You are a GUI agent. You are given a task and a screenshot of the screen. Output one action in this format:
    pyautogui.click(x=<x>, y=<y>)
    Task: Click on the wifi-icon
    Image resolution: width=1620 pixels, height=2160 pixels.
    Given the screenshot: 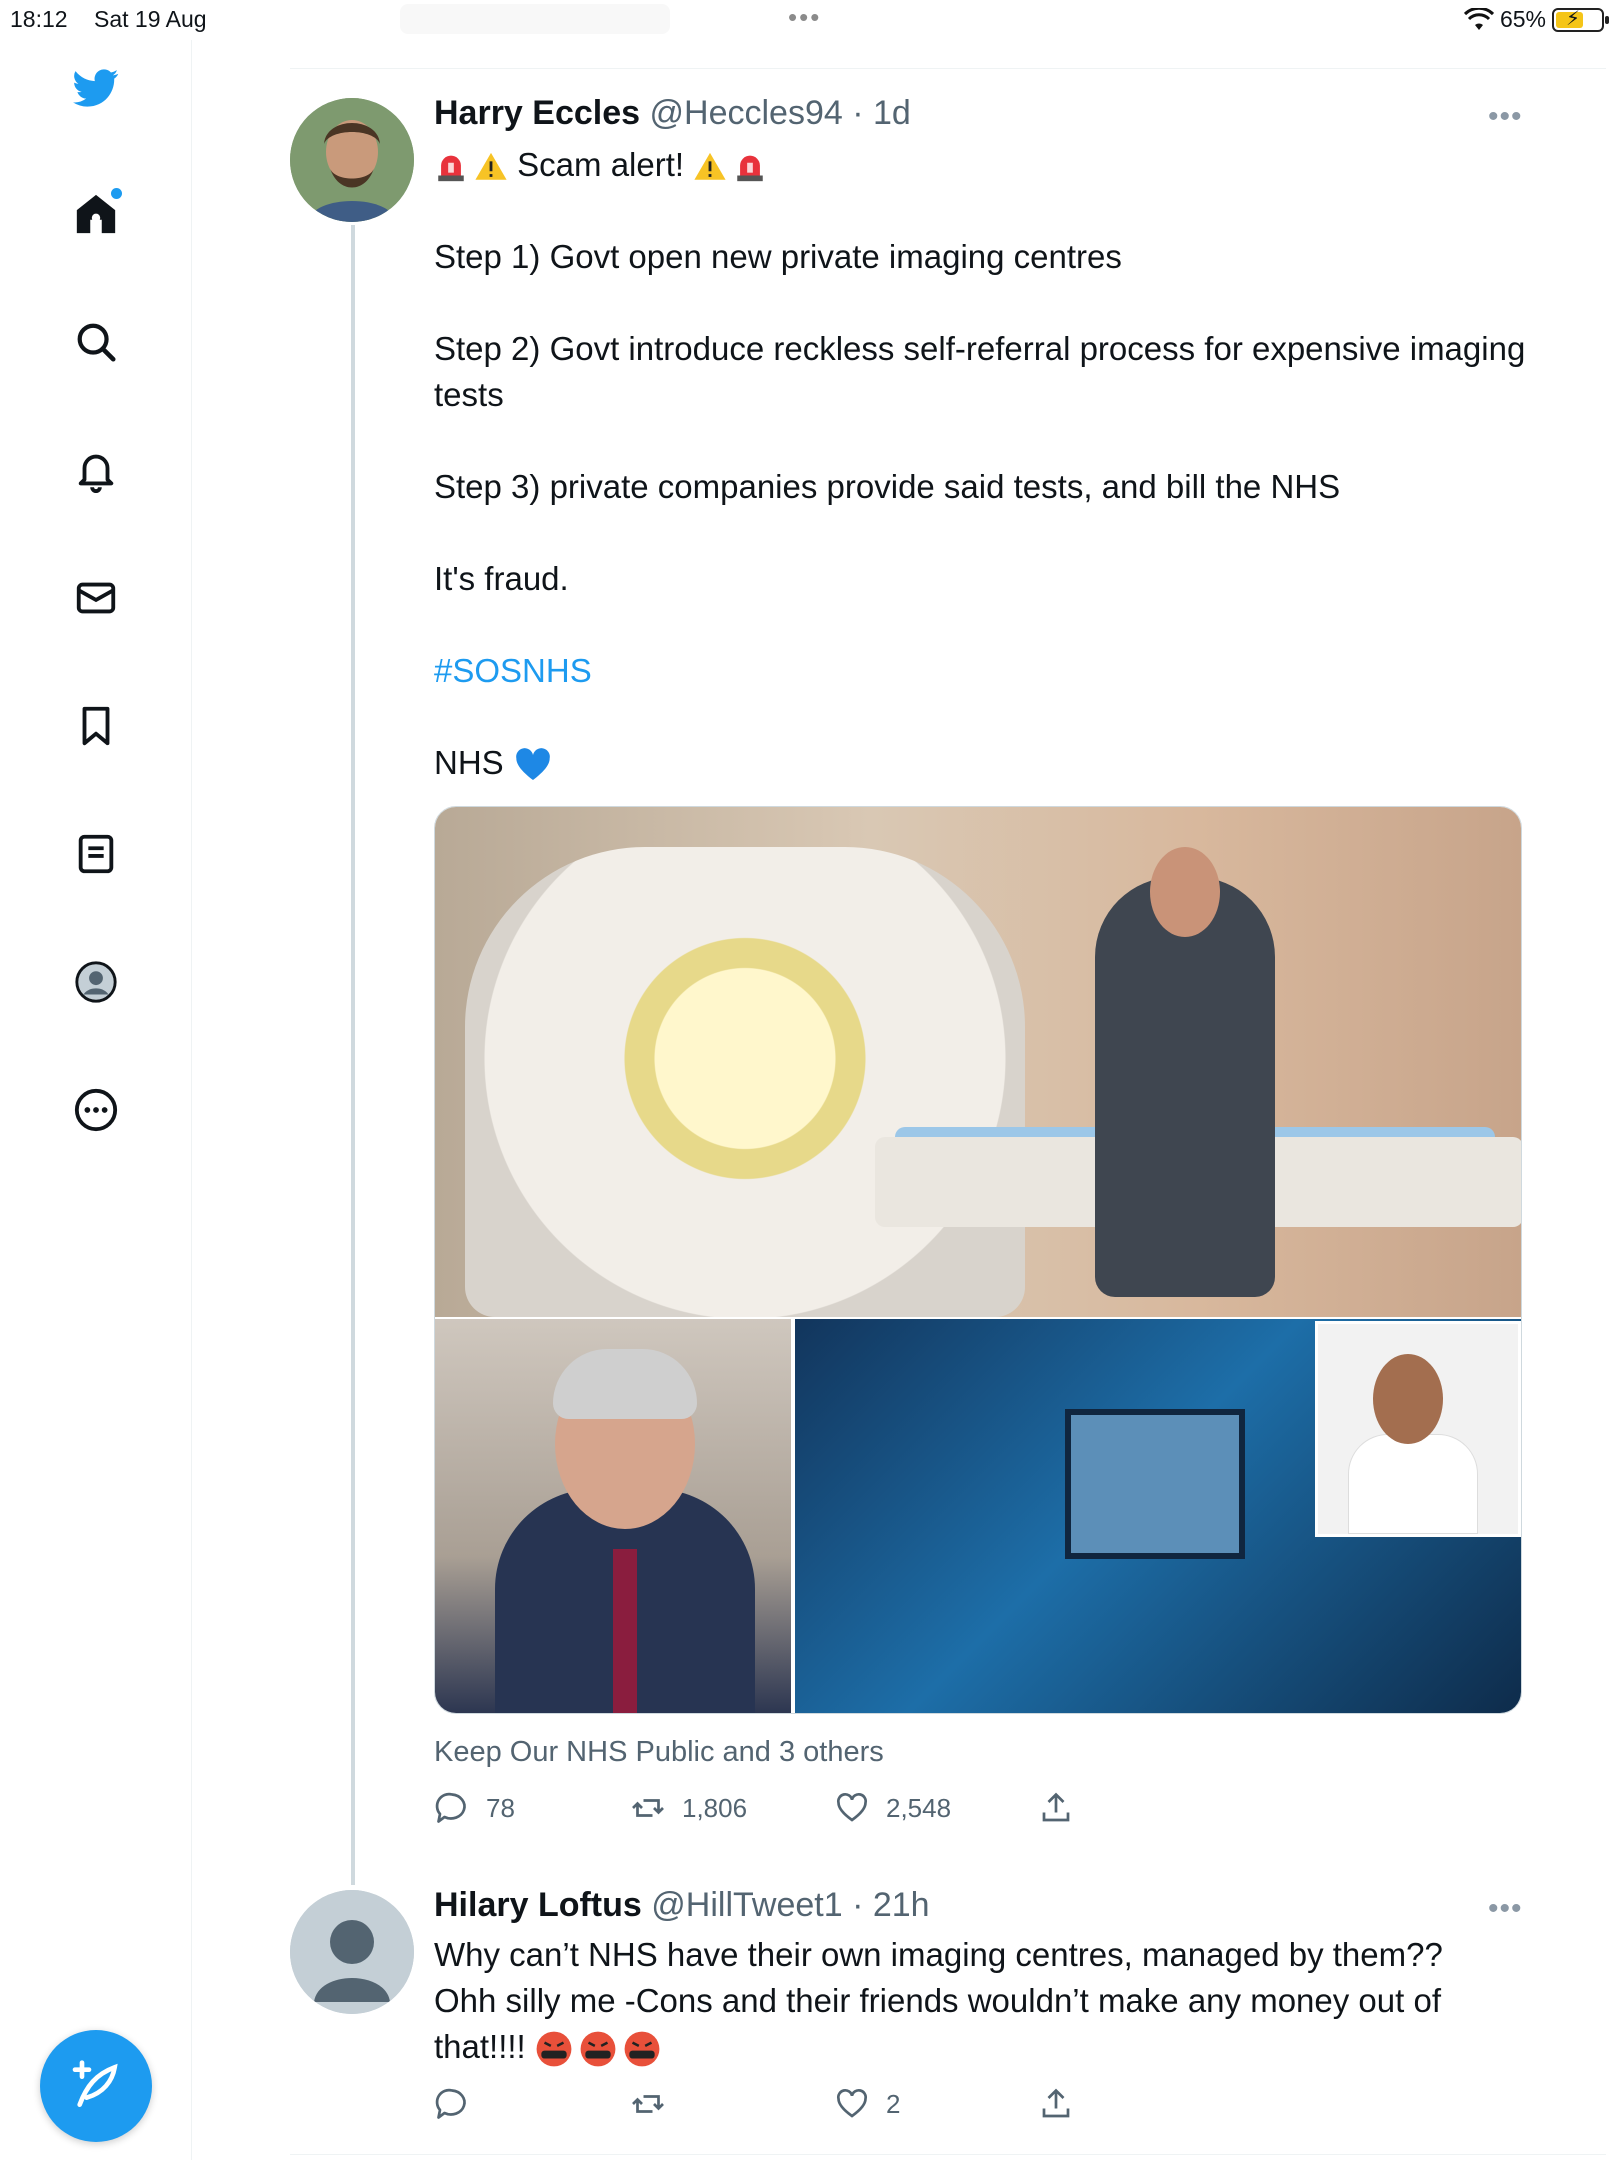 What is the action you would take?
    pyautogui.click(x=1478, y=18)
    